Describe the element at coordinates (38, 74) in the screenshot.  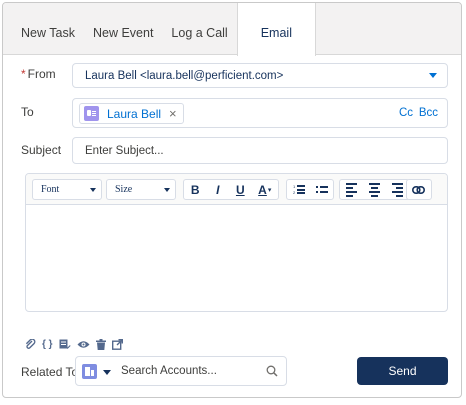
I see `from-label: * From` at that location.